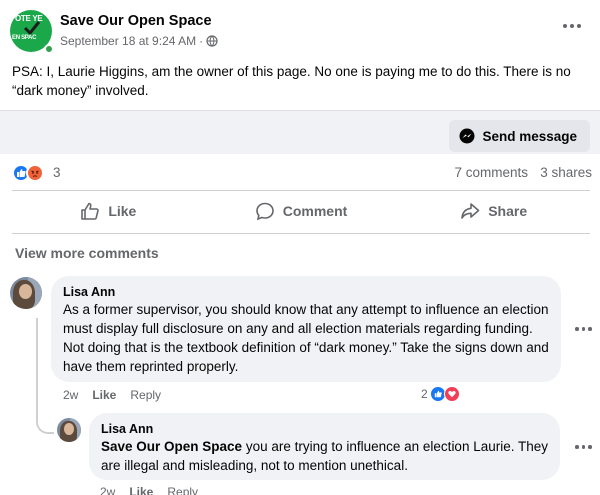 The image size is (600, 495). I want to click on post-meta: September 18 at 9:24 AM ·, so click(139, 41).